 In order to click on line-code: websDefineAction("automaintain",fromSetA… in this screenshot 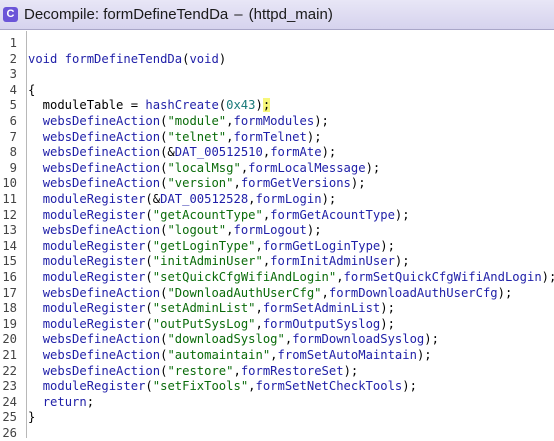, I will do `click(230, 355)`.